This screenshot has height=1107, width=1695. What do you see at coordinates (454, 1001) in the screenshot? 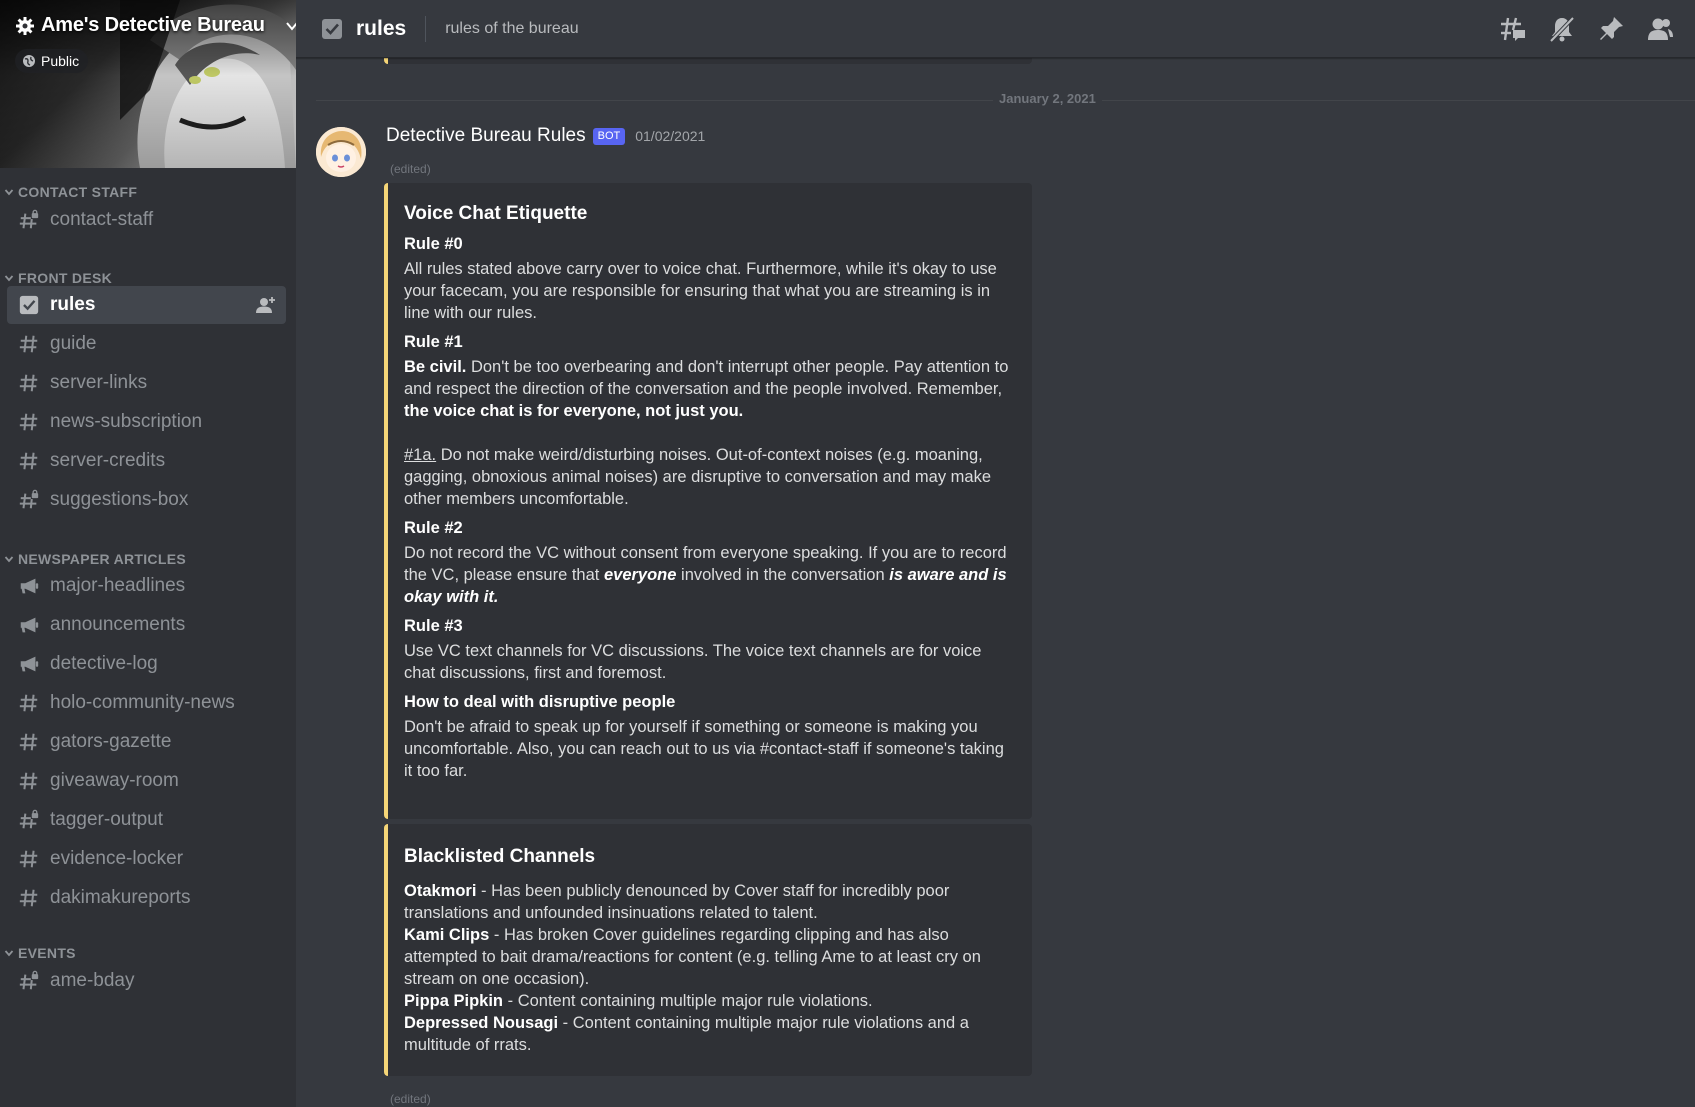
I see `blacklist-entry-name: Pippa Pipkin` at bounding box center [454, 1001].